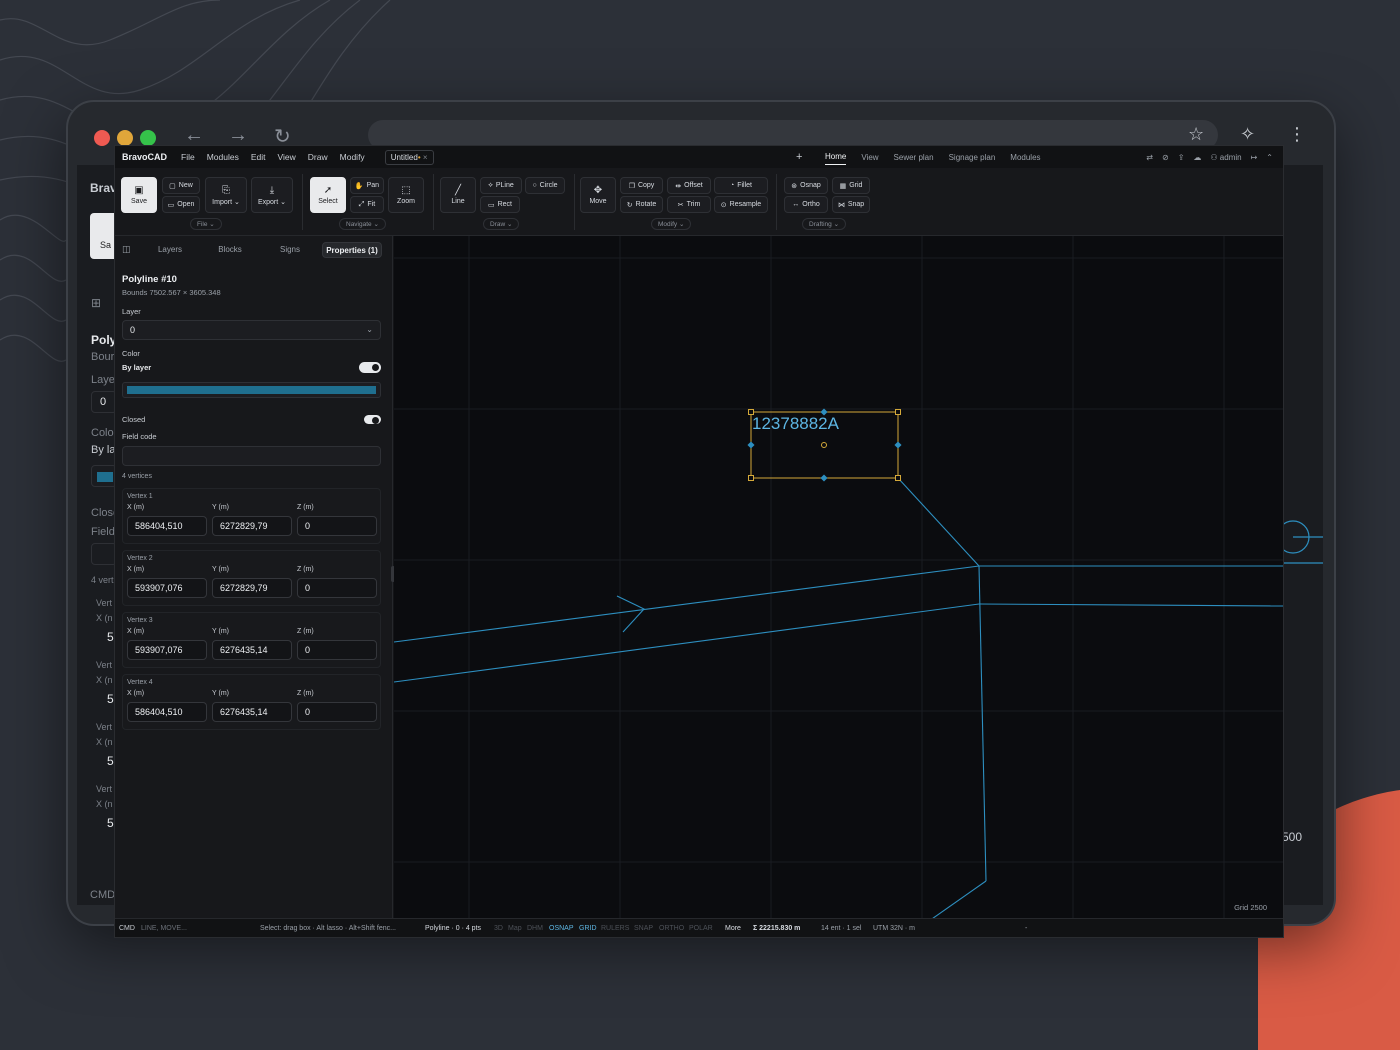  Describe the element at coordinates (102, 138) in the screenshot. I see `close-window-button` at that location.